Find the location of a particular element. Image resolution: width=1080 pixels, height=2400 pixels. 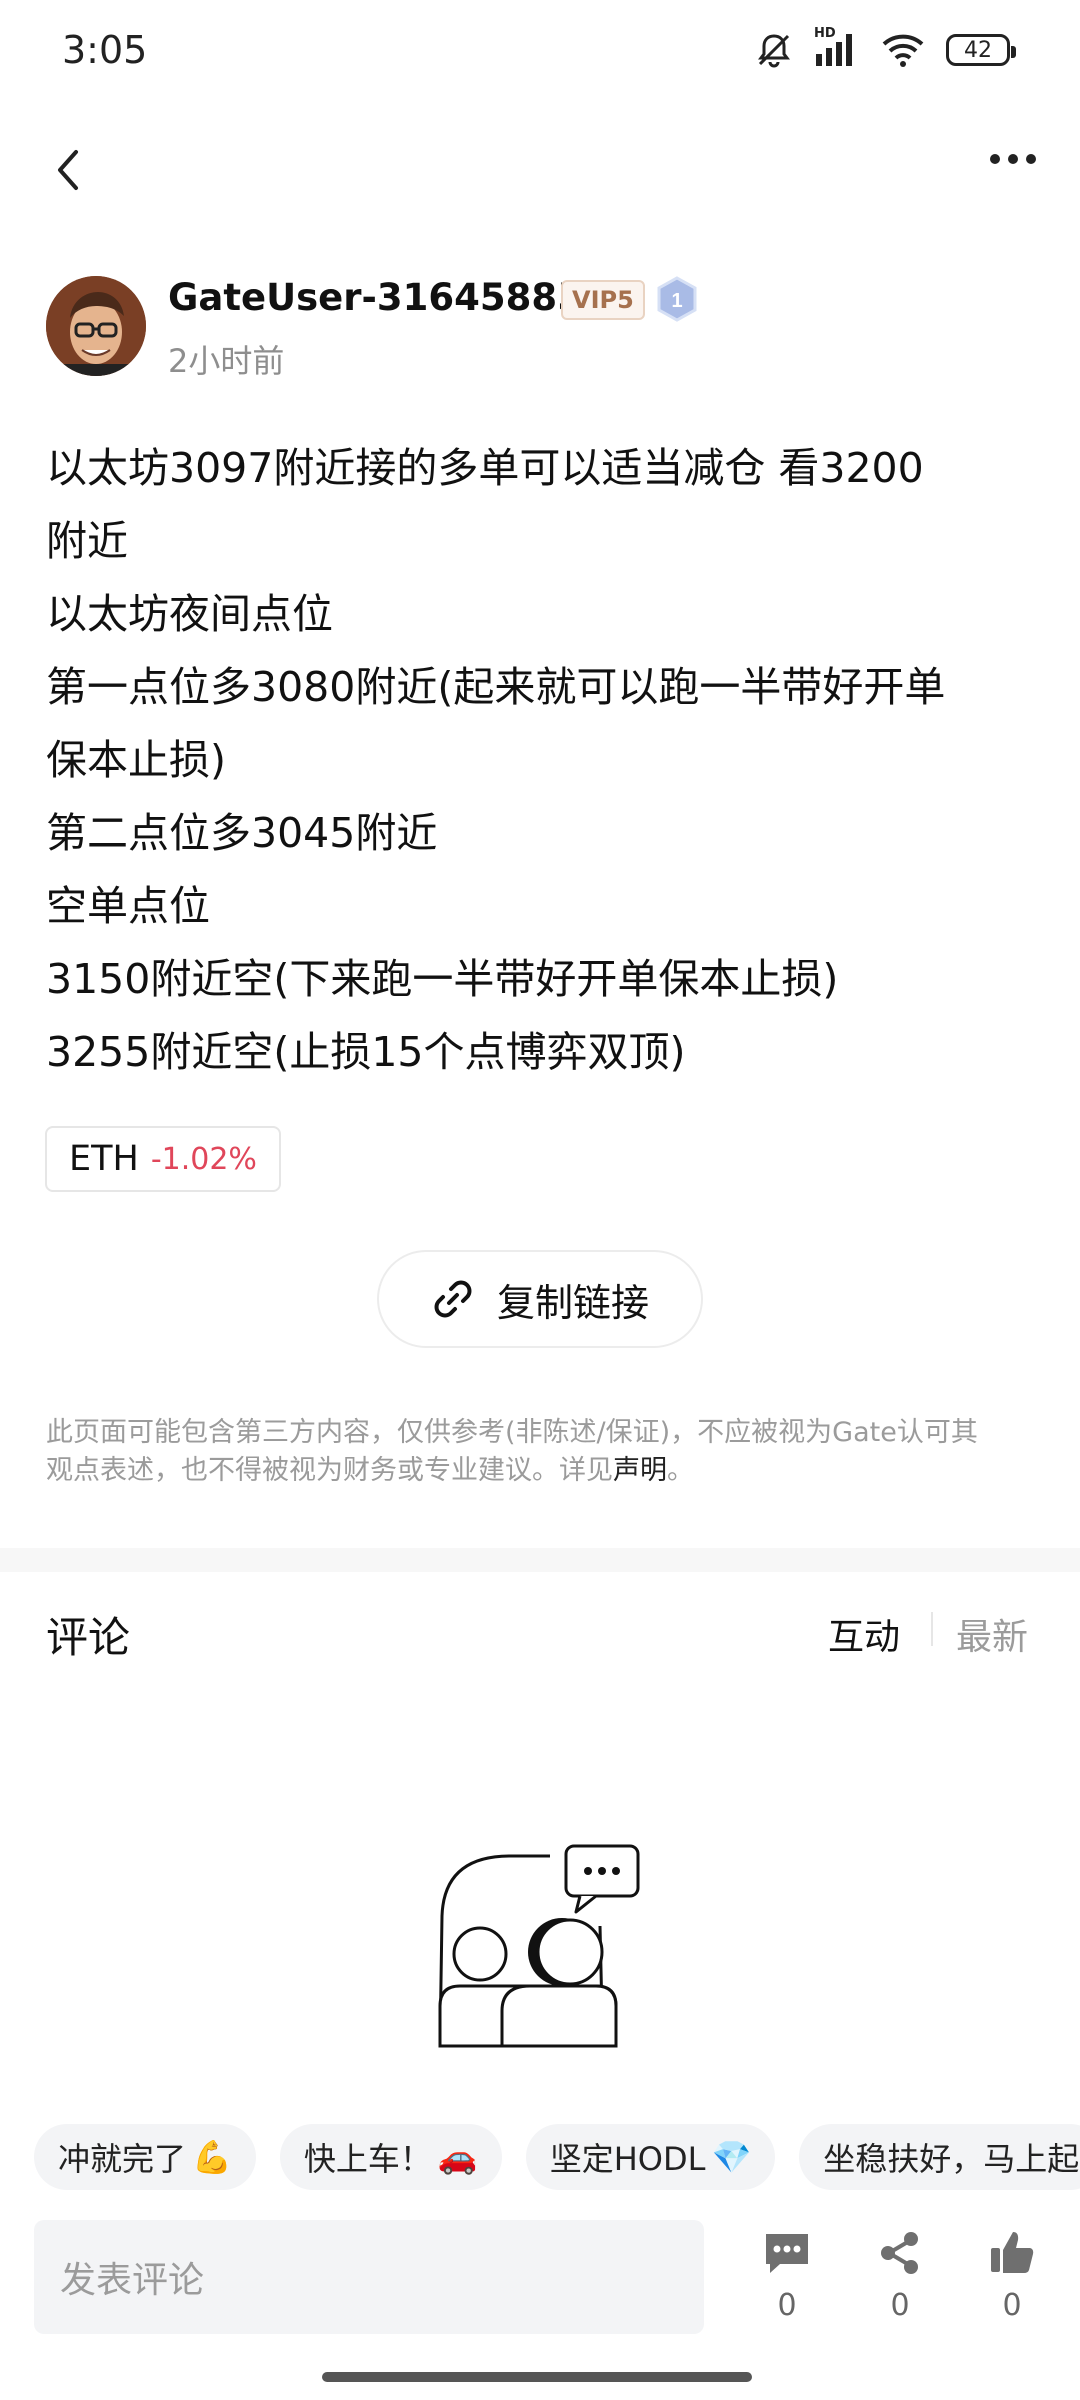

quick-replies: 冲就完了 💪 快上车！ 🚗 坚定HODL 💎 坐稳扶好，马上起 is located at coordinates (557, 2157).